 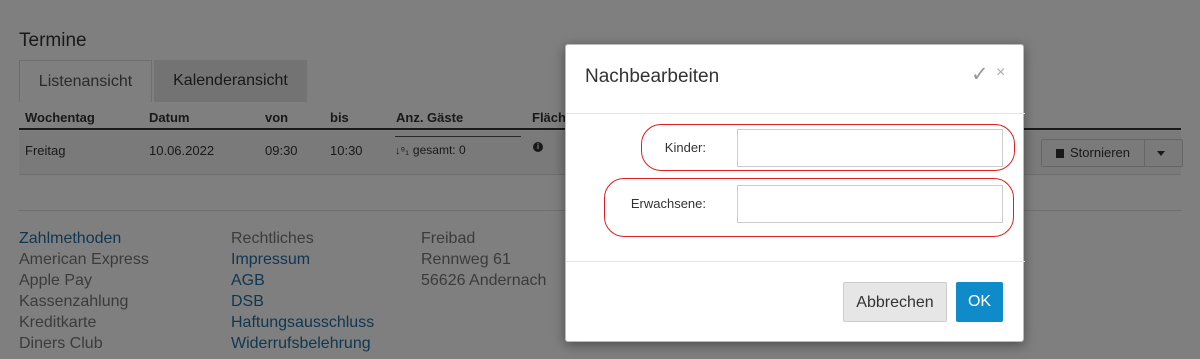 I want to click on check-icon: ✓, so click(x=980, y=74).